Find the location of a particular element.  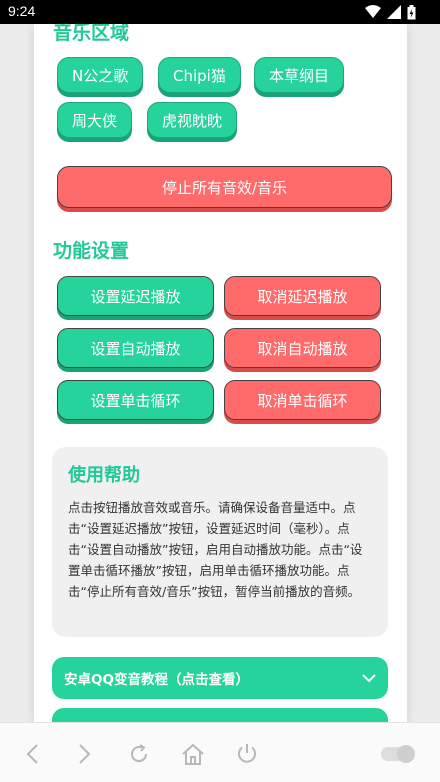

status-bar: 9:24 is located at coordinates (220, 12).